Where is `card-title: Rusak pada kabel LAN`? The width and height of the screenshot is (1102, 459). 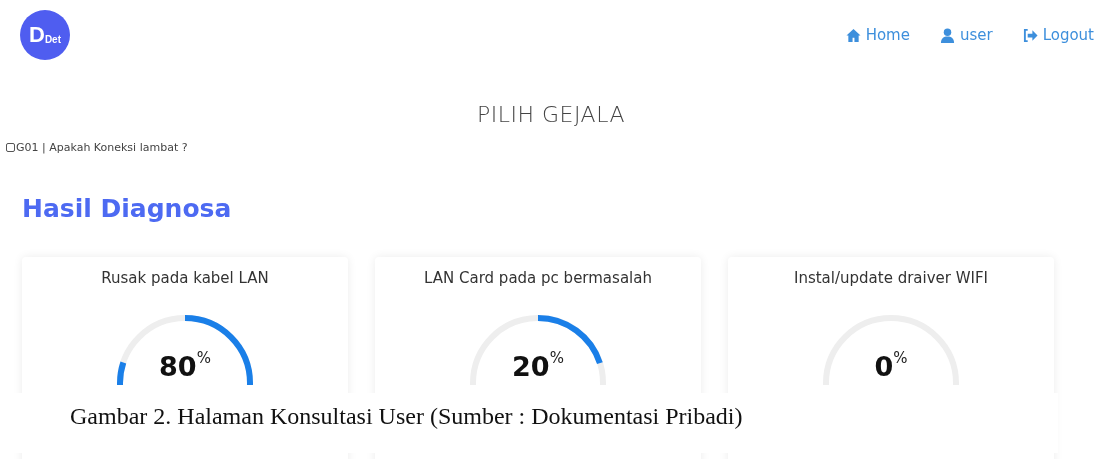 card-title: Rusak pada kabel LAN is located at coordinates (185, 278).